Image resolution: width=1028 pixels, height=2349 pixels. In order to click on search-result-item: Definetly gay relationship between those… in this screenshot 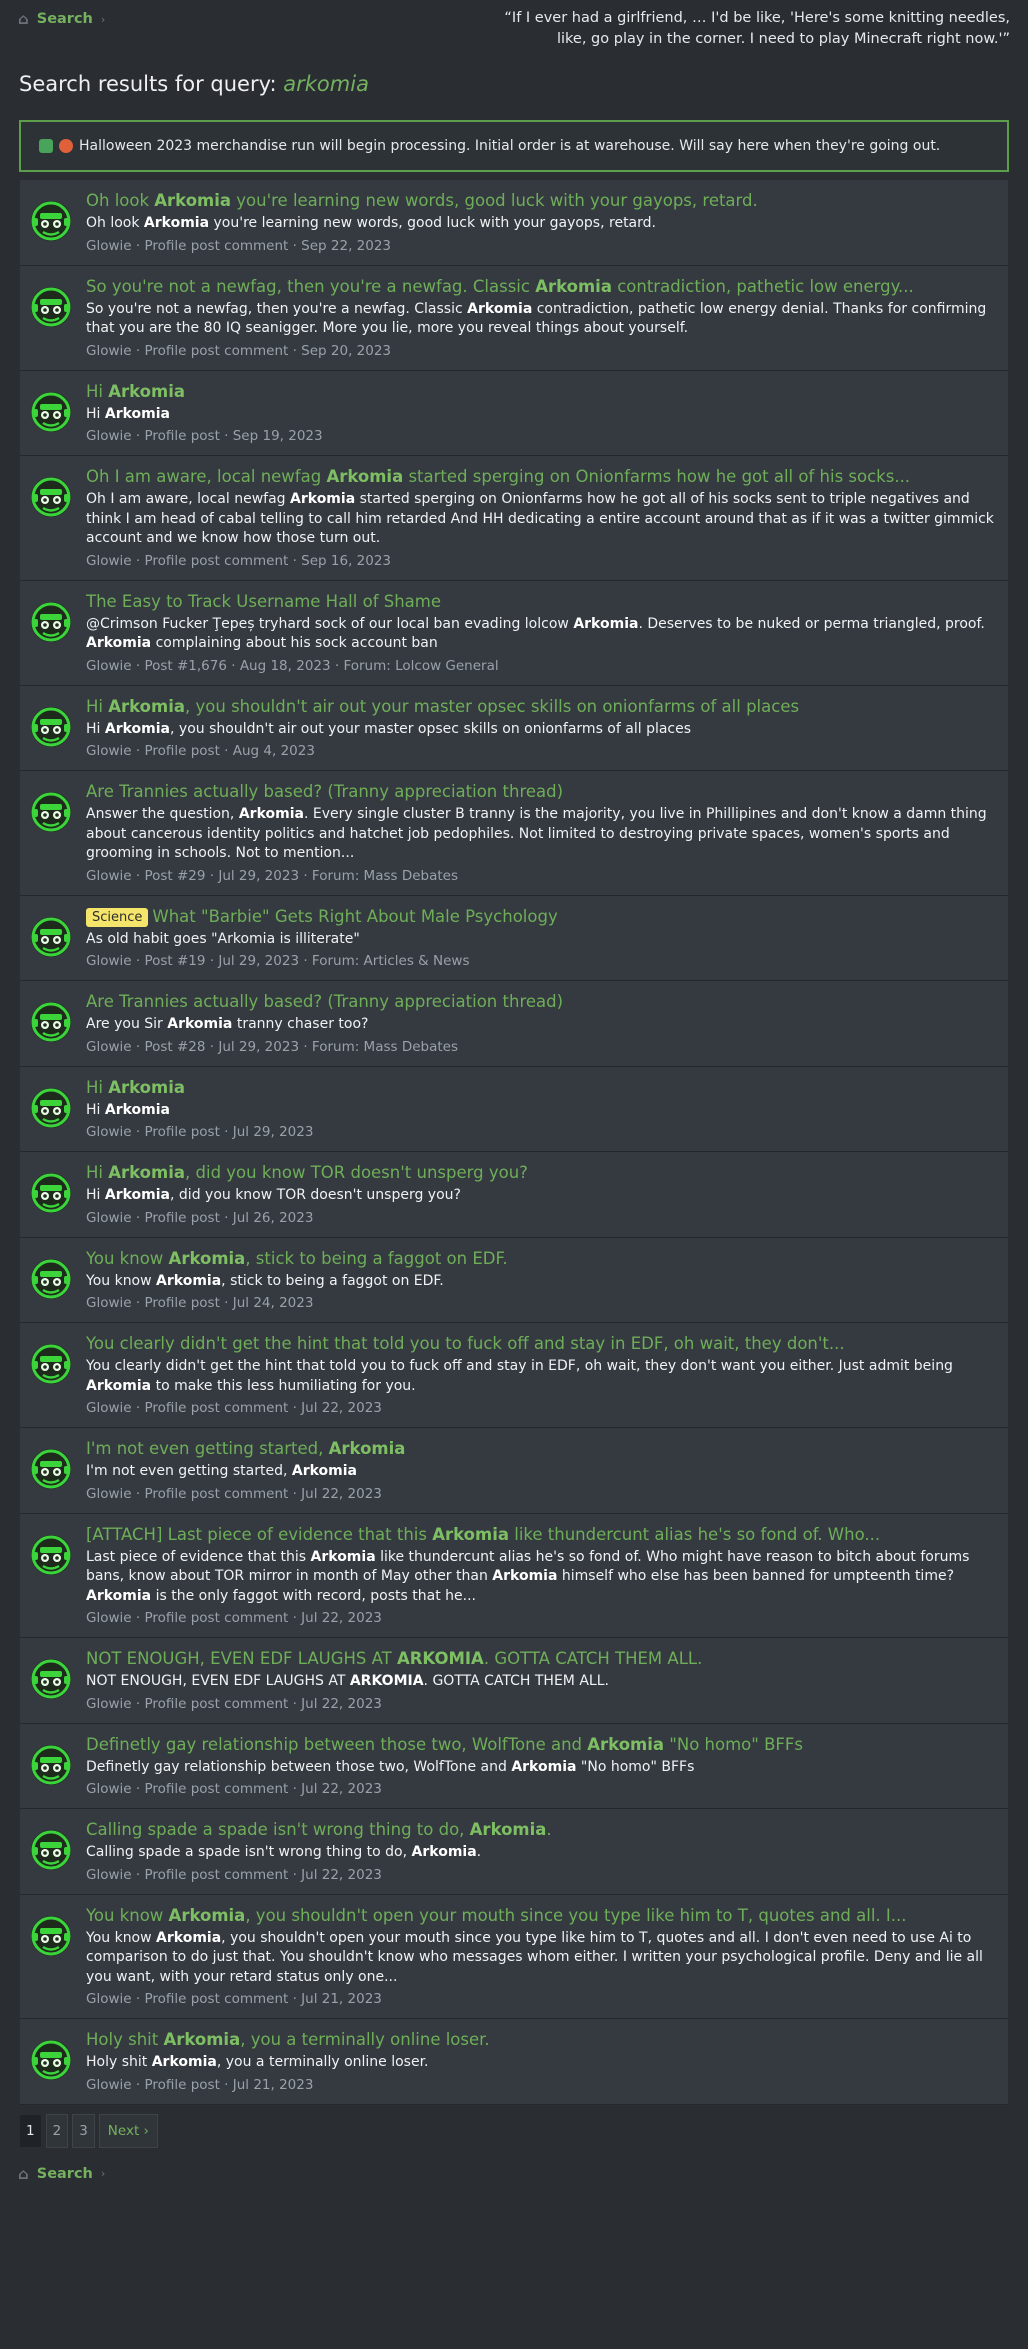, I will do `click(514, 1766)`.